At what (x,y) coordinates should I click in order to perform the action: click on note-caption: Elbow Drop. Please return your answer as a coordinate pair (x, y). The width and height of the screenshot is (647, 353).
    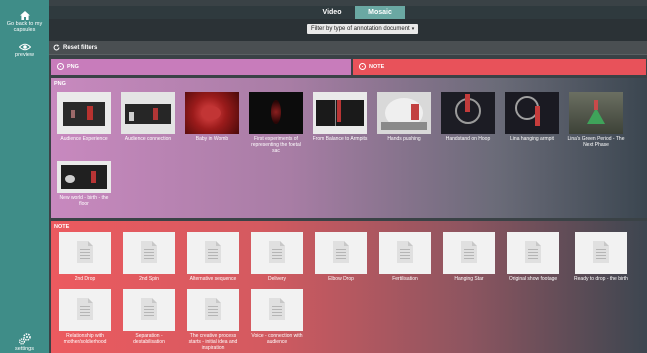
    Looking at the image, I should click on (341, 279).